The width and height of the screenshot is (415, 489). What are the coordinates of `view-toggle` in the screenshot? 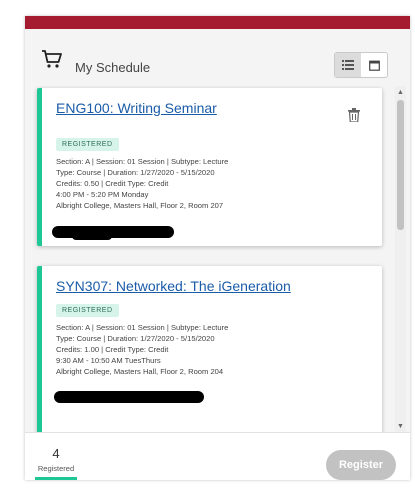 It's located at (361, 65).